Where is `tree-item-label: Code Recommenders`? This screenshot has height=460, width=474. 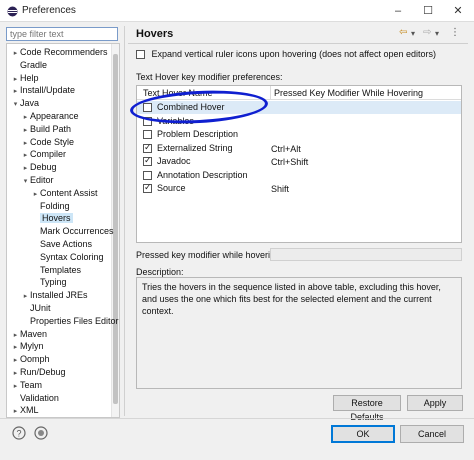 tree-item-label: Code Recommenders is located at coordinates (64, 52).